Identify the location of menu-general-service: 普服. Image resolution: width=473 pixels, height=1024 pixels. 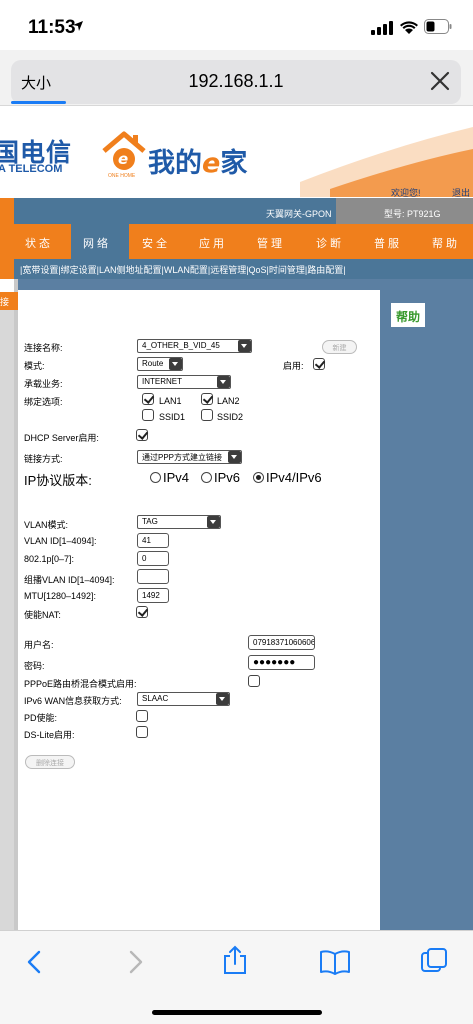
(388, 243).